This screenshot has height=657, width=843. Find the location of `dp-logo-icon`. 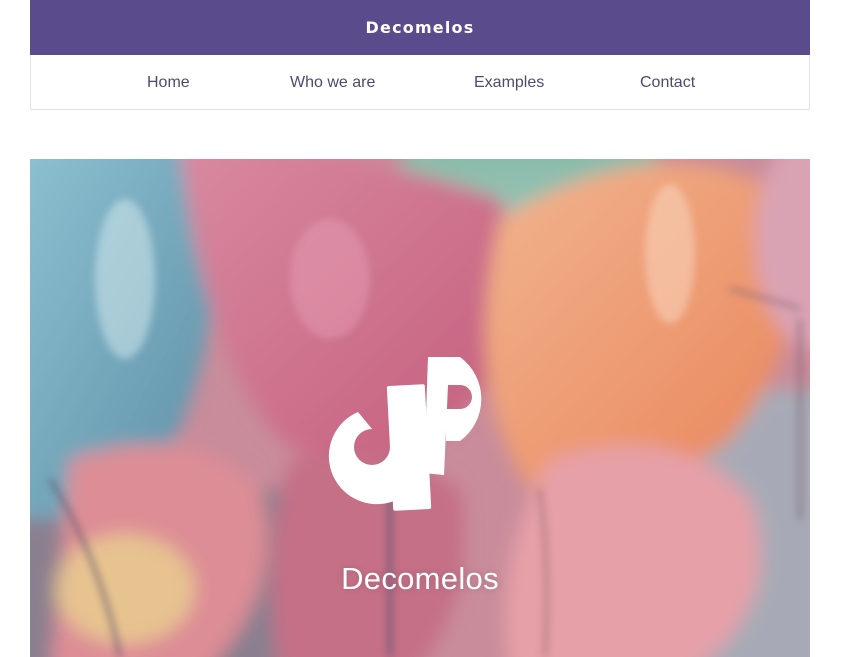

dp-logo-icon is located at coordinates (405, 434).